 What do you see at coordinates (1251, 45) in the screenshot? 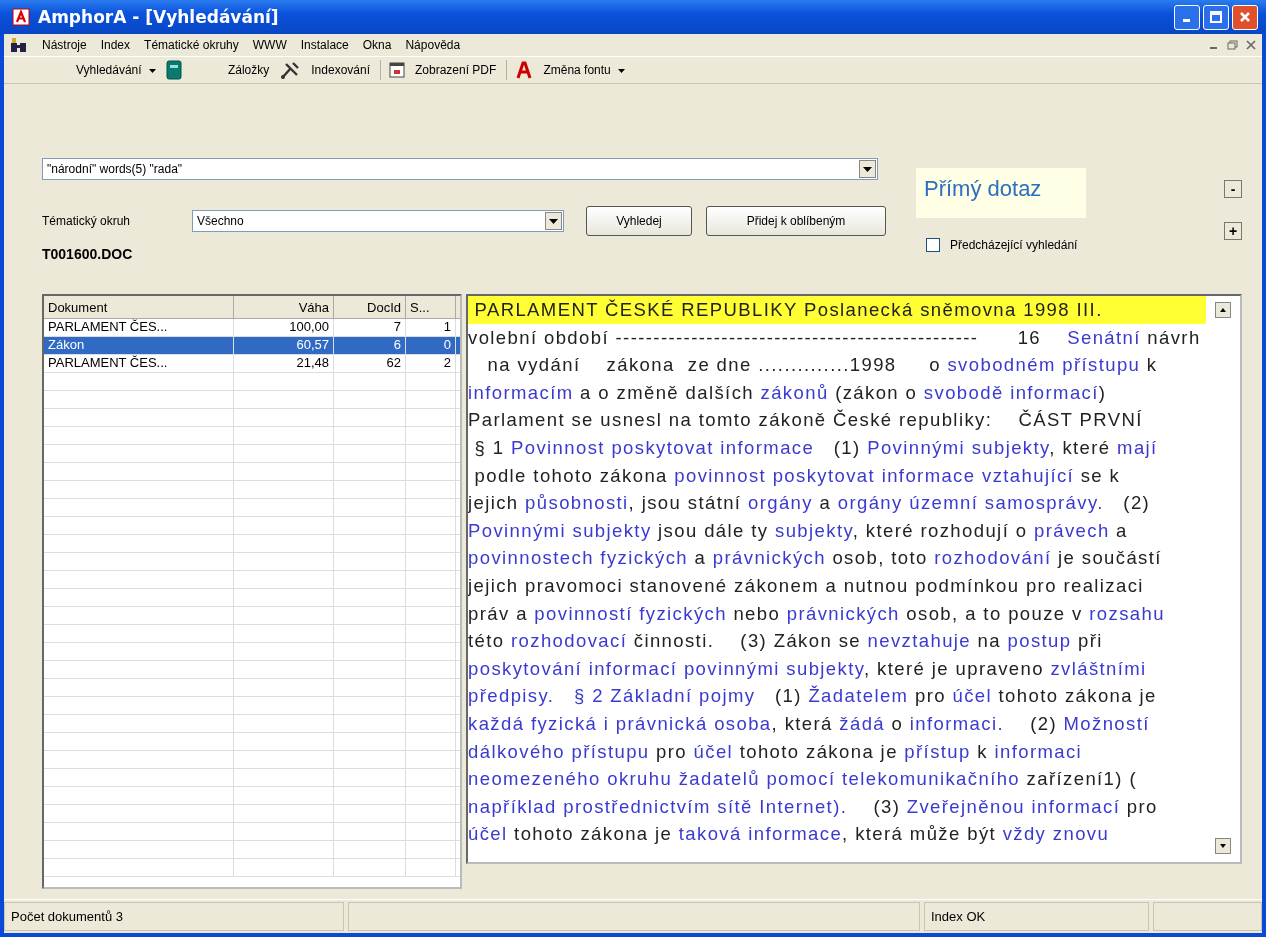
I see `close-icon` at bounding box center [1251, 45].